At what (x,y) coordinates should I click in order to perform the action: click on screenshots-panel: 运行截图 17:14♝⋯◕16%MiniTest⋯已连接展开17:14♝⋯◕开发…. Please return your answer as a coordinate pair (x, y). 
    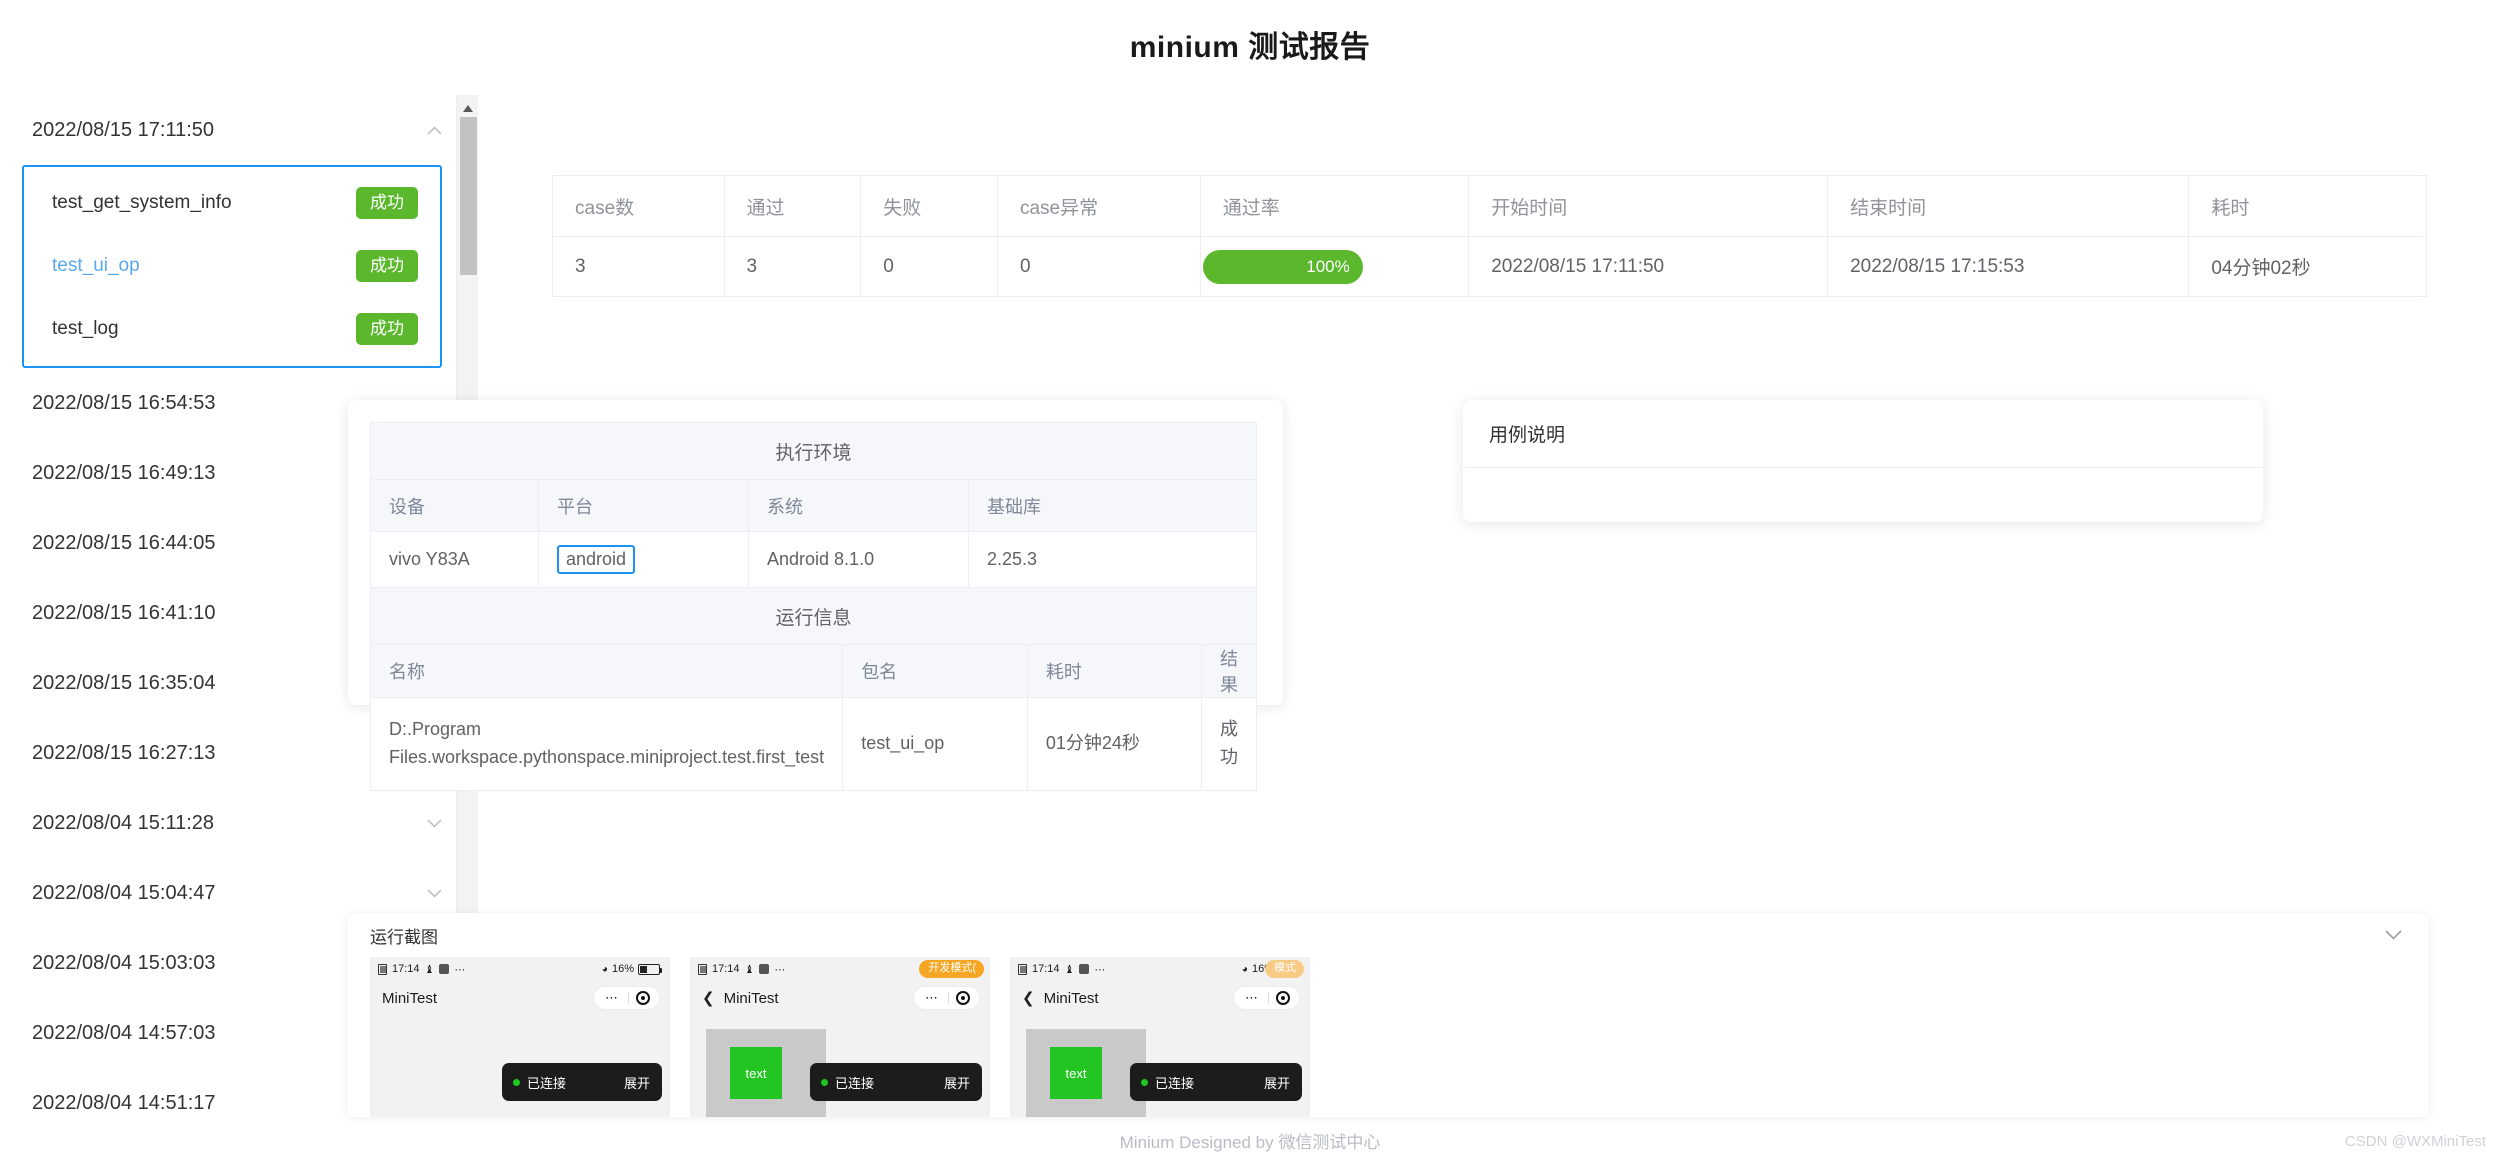
    Looking at the image, I should click on (1388, 1015).